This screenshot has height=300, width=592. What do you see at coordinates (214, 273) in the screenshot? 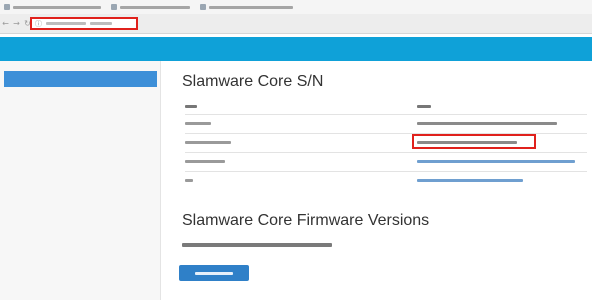
I see `button-label-blur` at bounding box center [214, 273].